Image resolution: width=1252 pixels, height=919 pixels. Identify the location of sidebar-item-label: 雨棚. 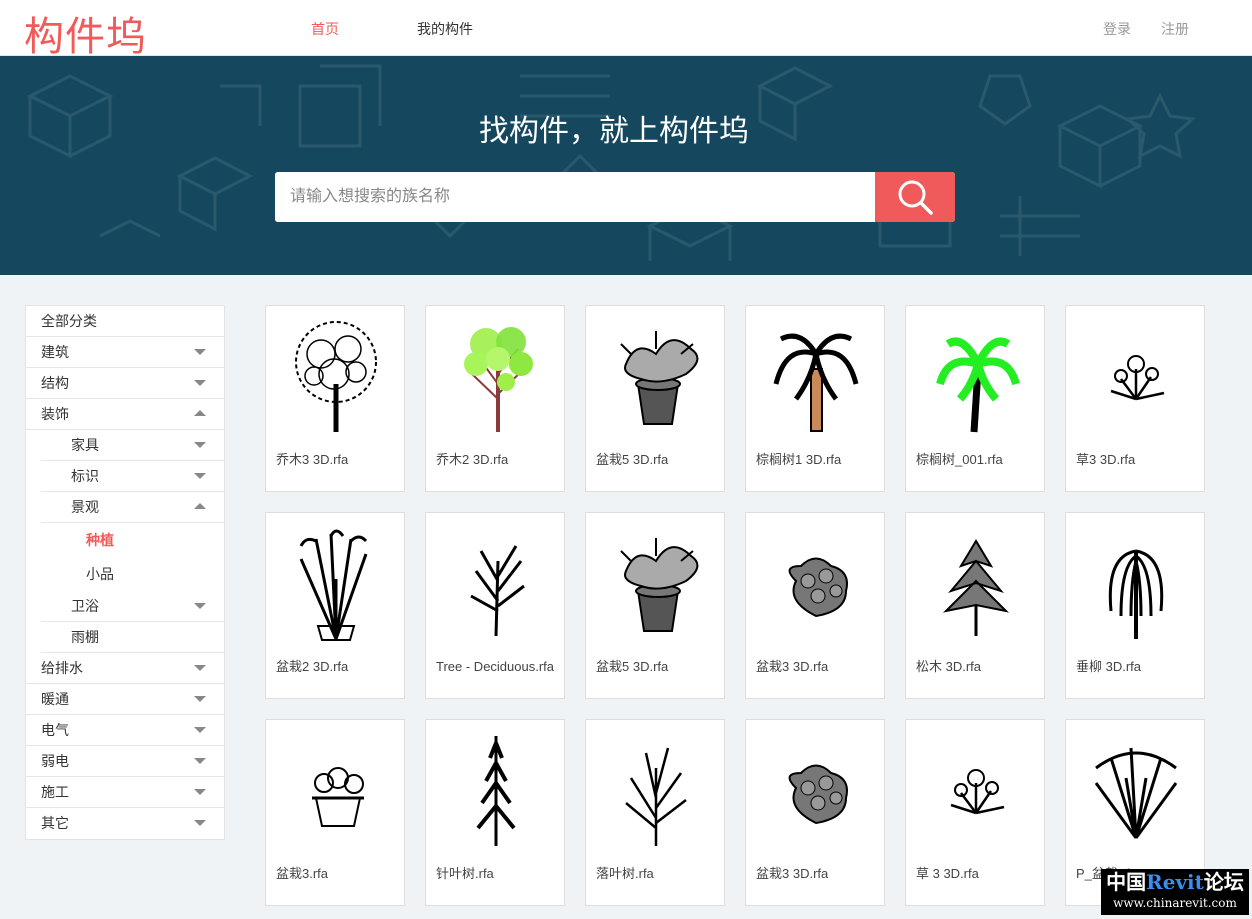
(85, 637).